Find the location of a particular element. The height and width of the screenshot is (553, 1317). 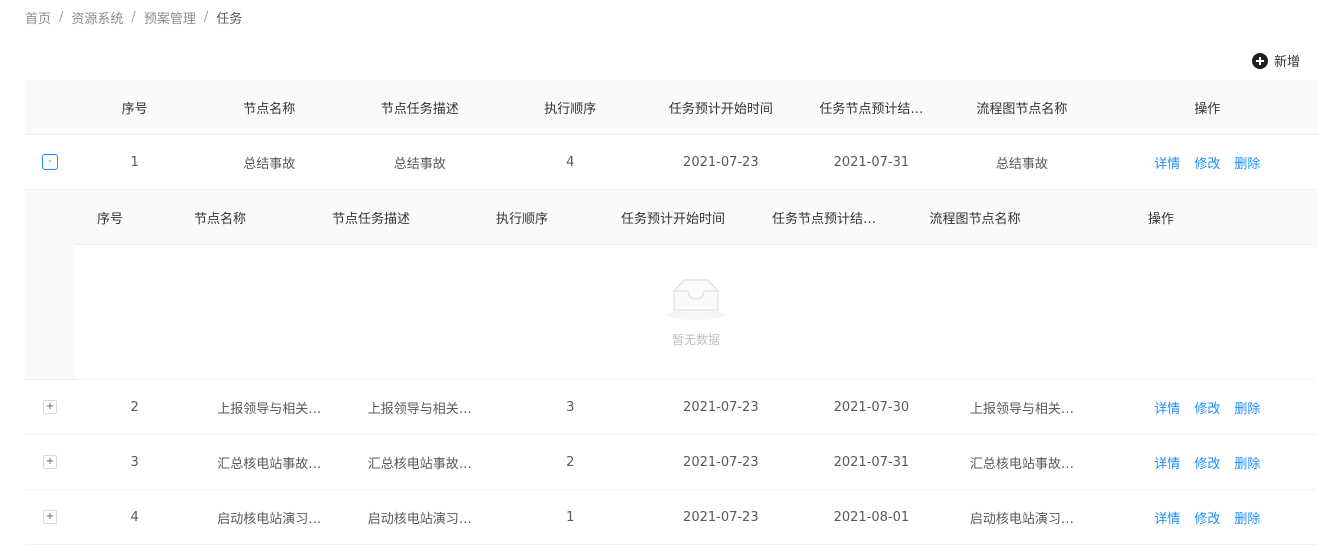

cell-exec-order: 1 is located at coordinates (570, 517).